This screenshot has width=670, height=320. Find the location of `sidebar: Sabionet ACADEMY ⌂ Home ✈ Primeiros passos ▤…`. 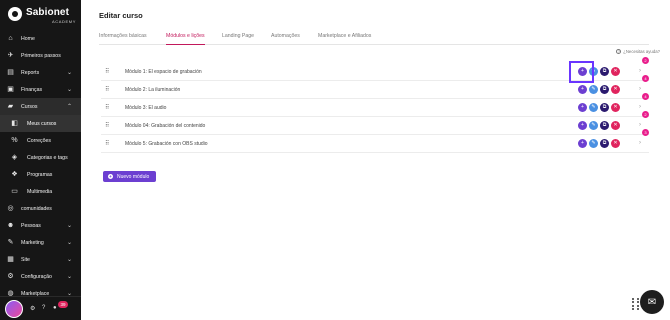

sidebar: Sabionet ACADEMY ⌂ Home ✈ Primeiros passos ▤… is located at coordinates (40, 160).